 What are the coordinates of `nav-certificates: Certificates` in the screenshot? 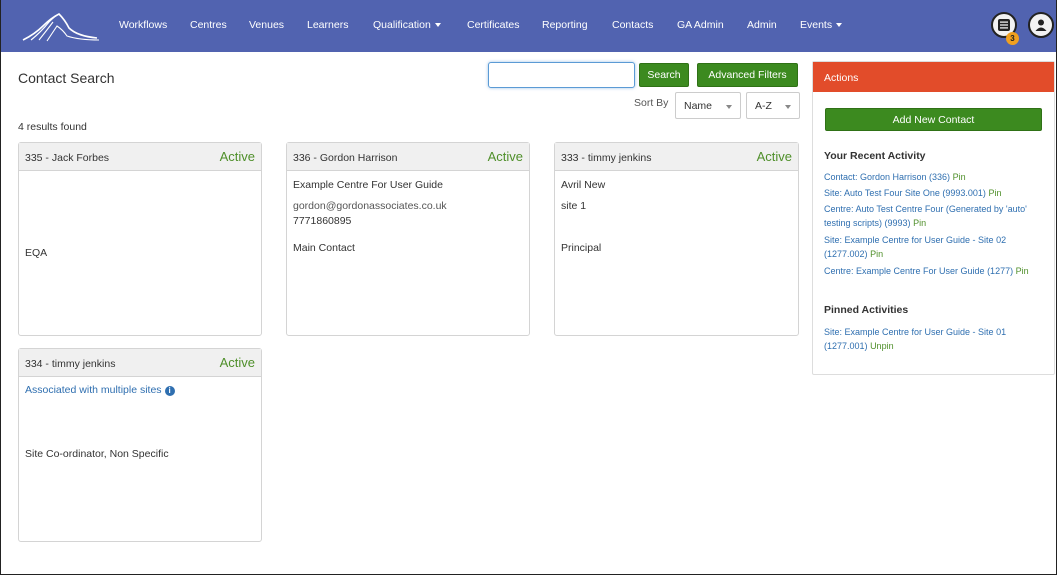 It's located at (493, 25).